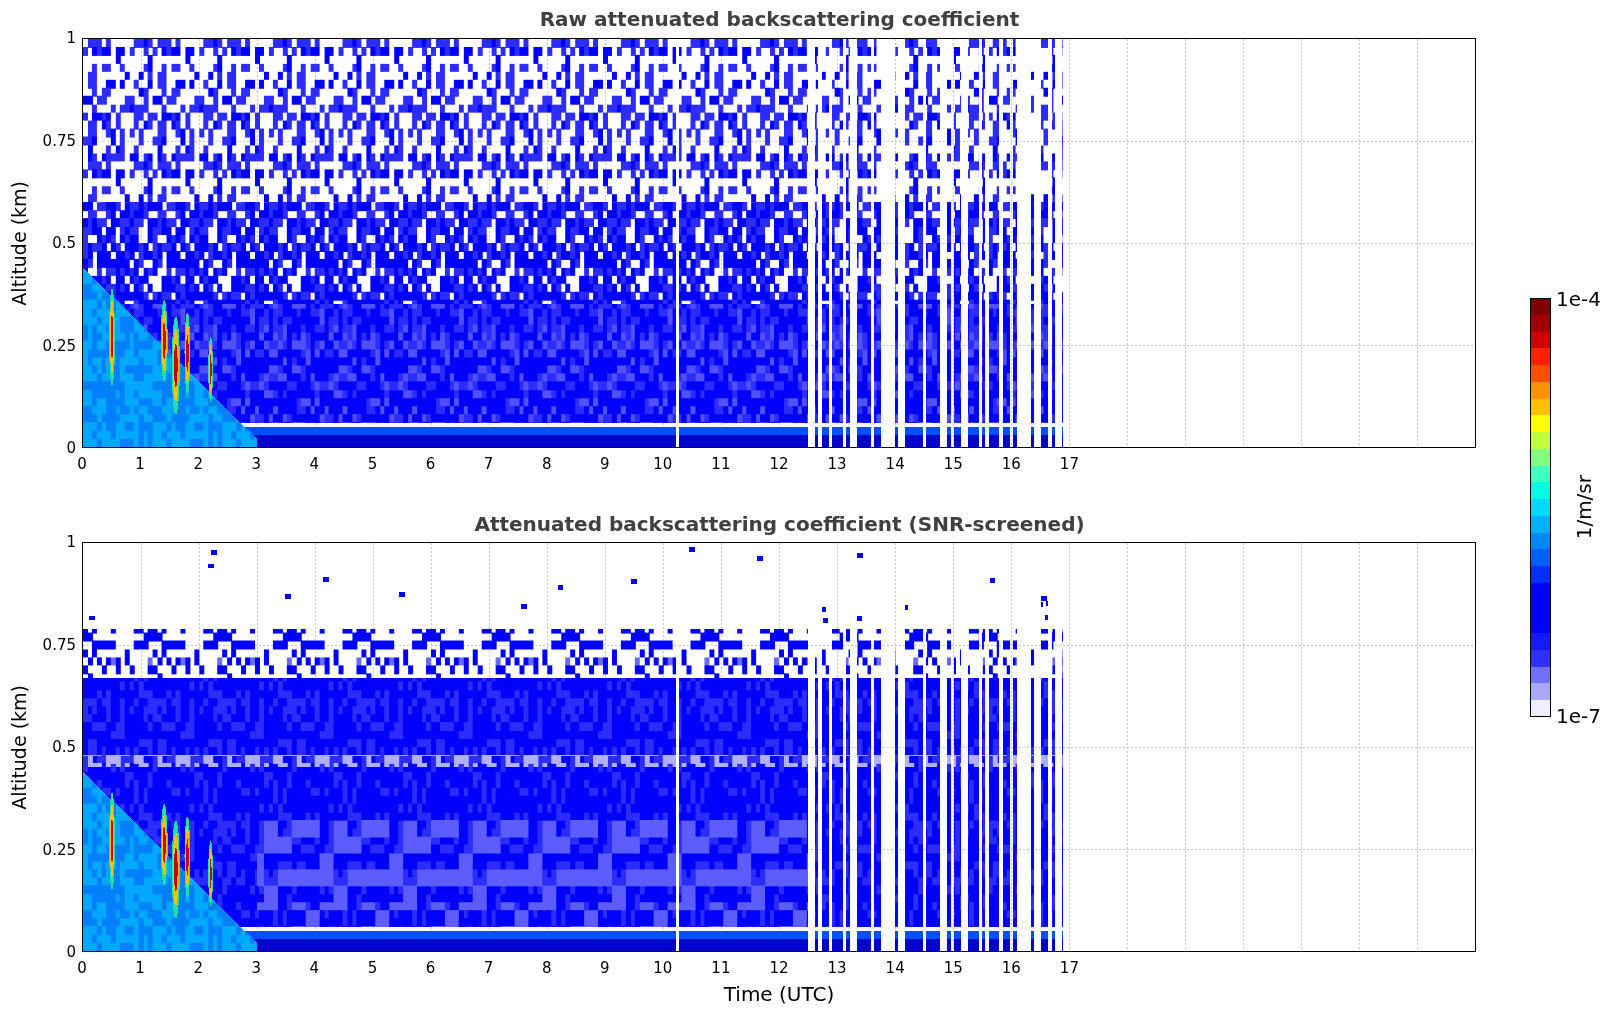  Describe the element at coordinates (779, 524) in the screenshot. I see `chart-title: Attenuated backscattering coefficient (SNR-screened)` at that location.